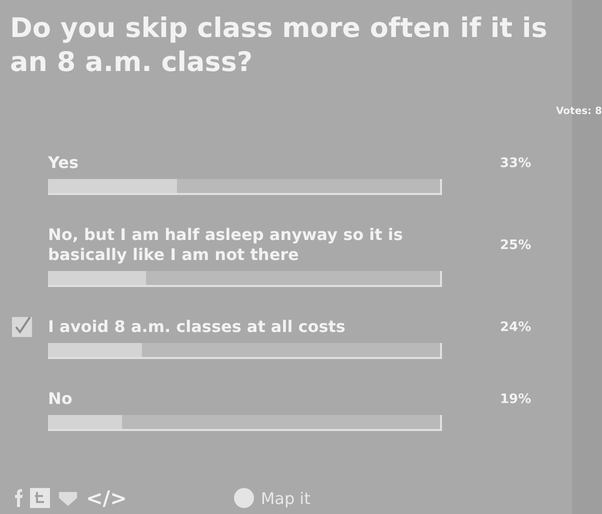  What do you see at coordinates (226, 245) in the screenshot?
I see `option-label: No, but I am half asleep anyway so it is basically like I am not there` at bounding box center [226, 245].